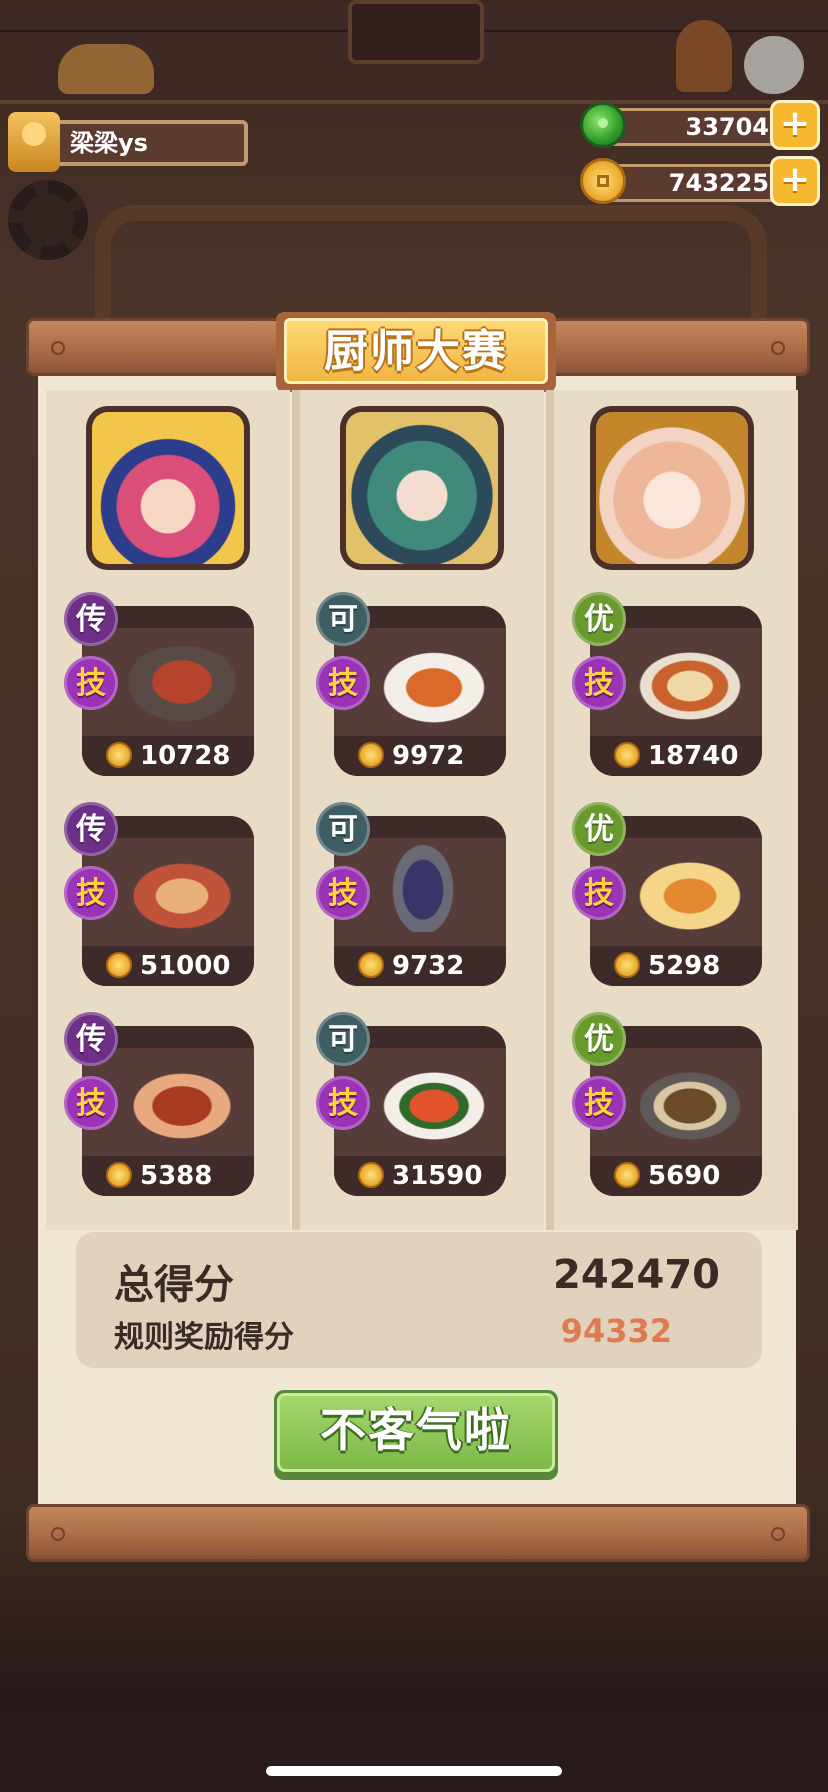  I want to click on jade-icon, so click(603, 125).